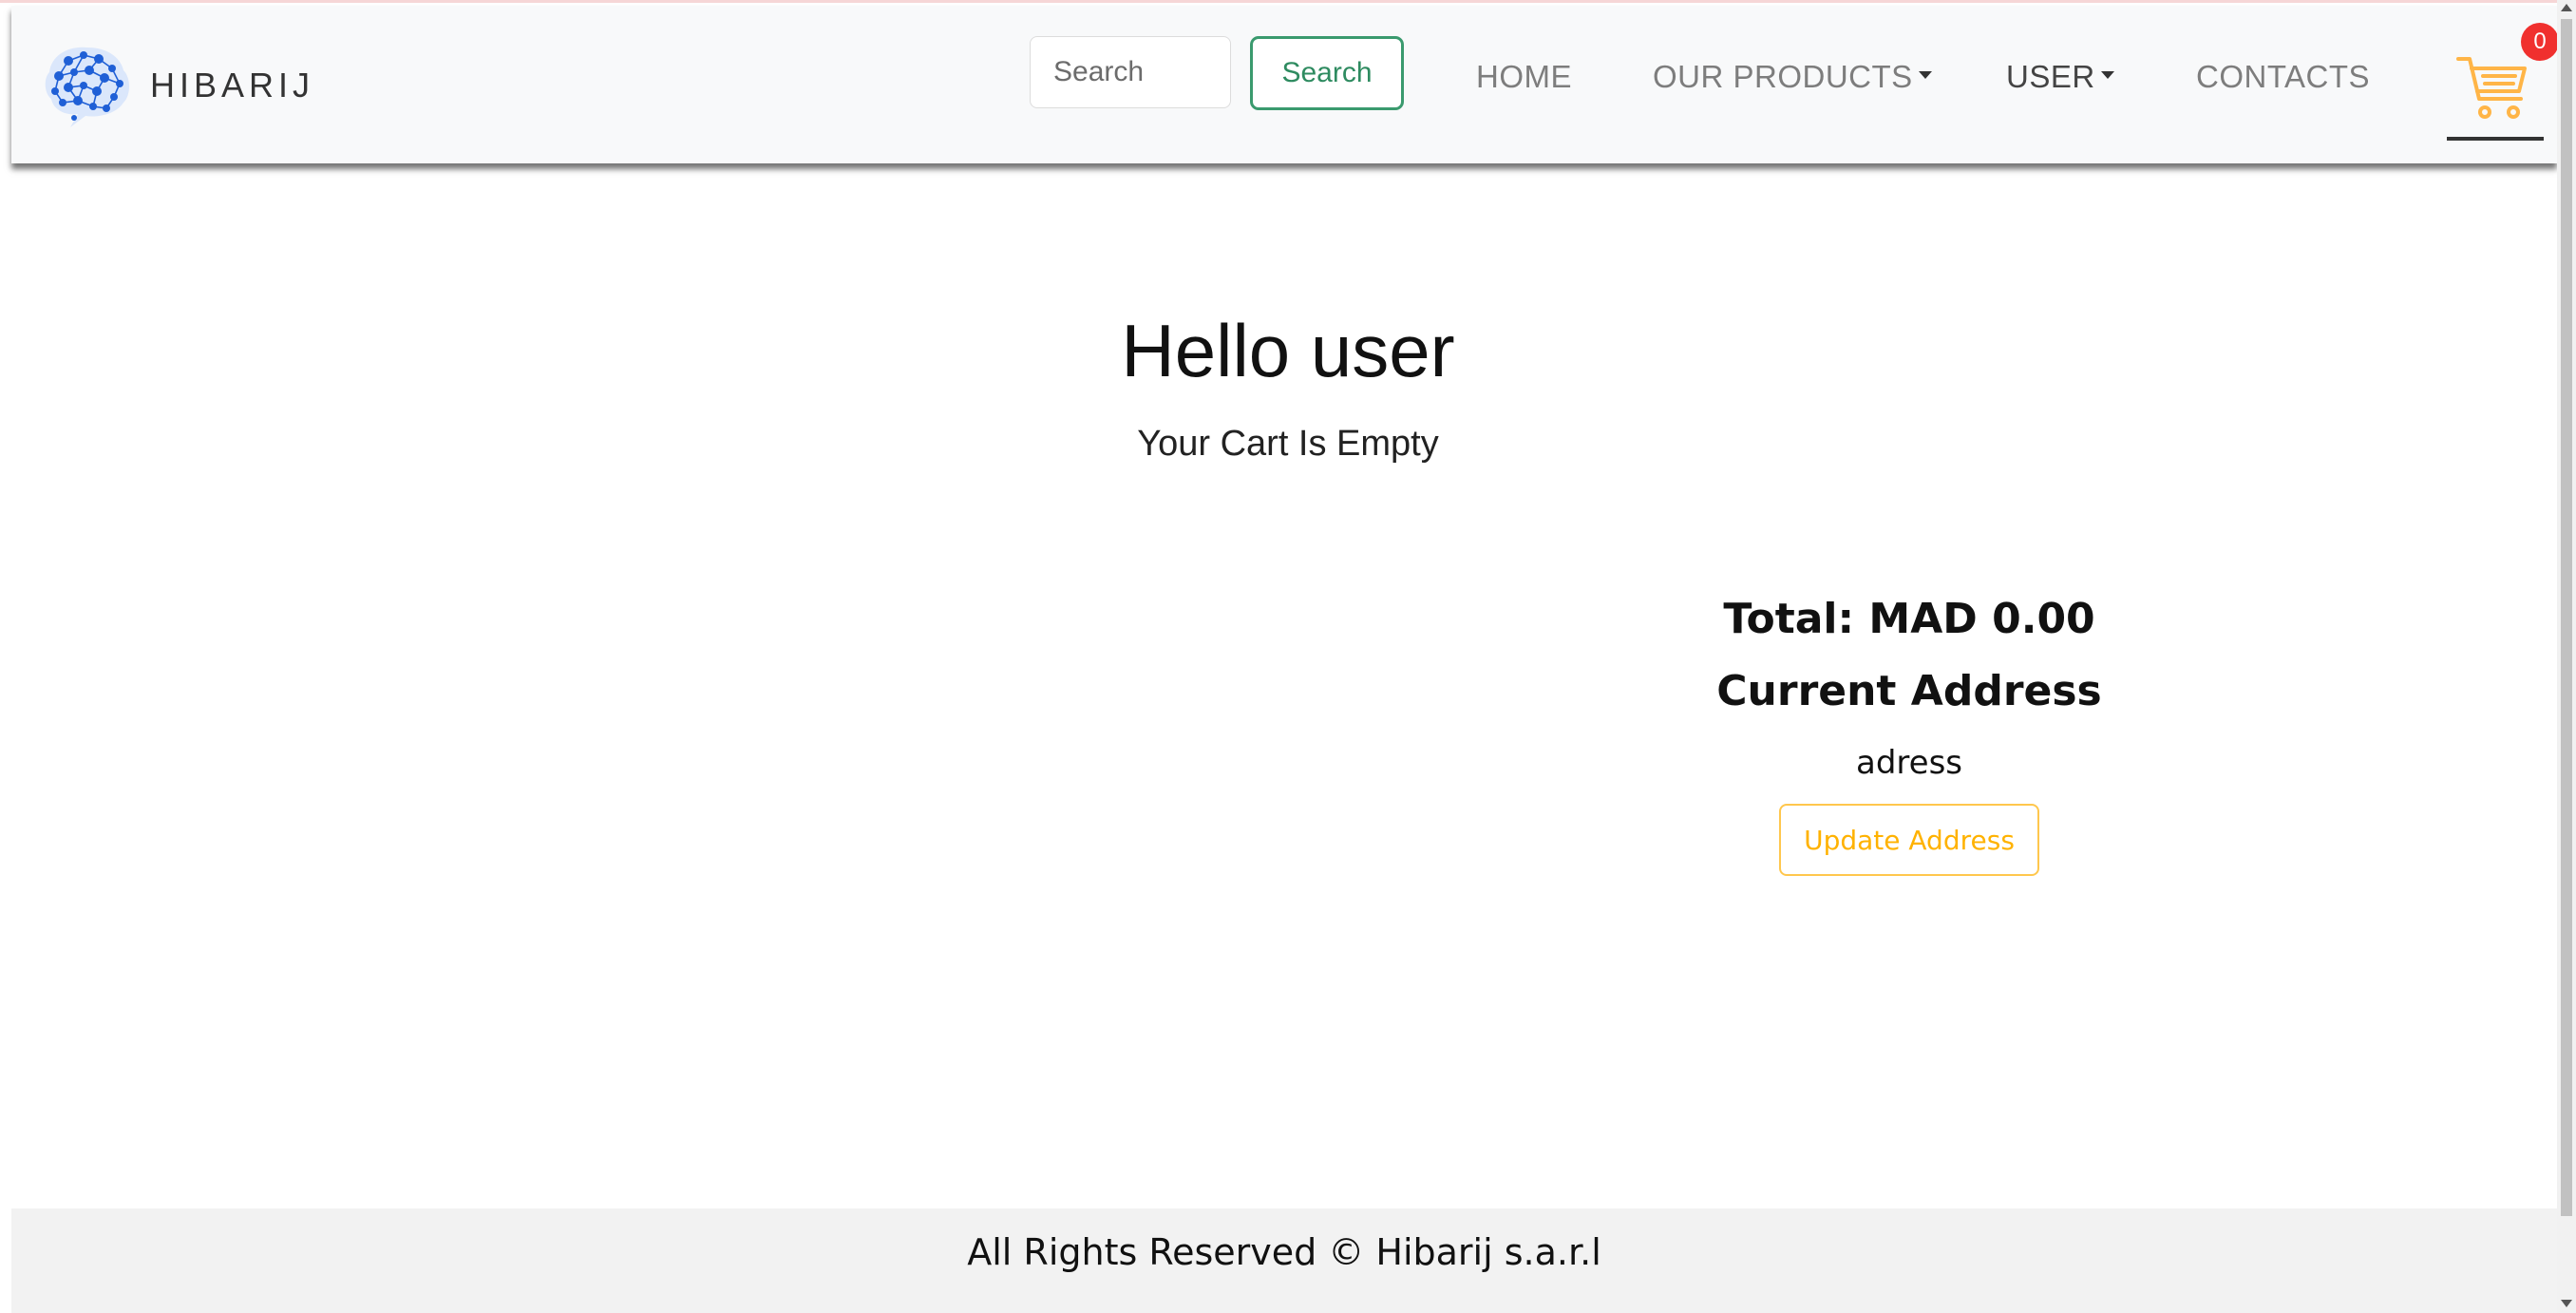  I want to click on cart-total: Total: MAD 0.00, so click(1909, 619).